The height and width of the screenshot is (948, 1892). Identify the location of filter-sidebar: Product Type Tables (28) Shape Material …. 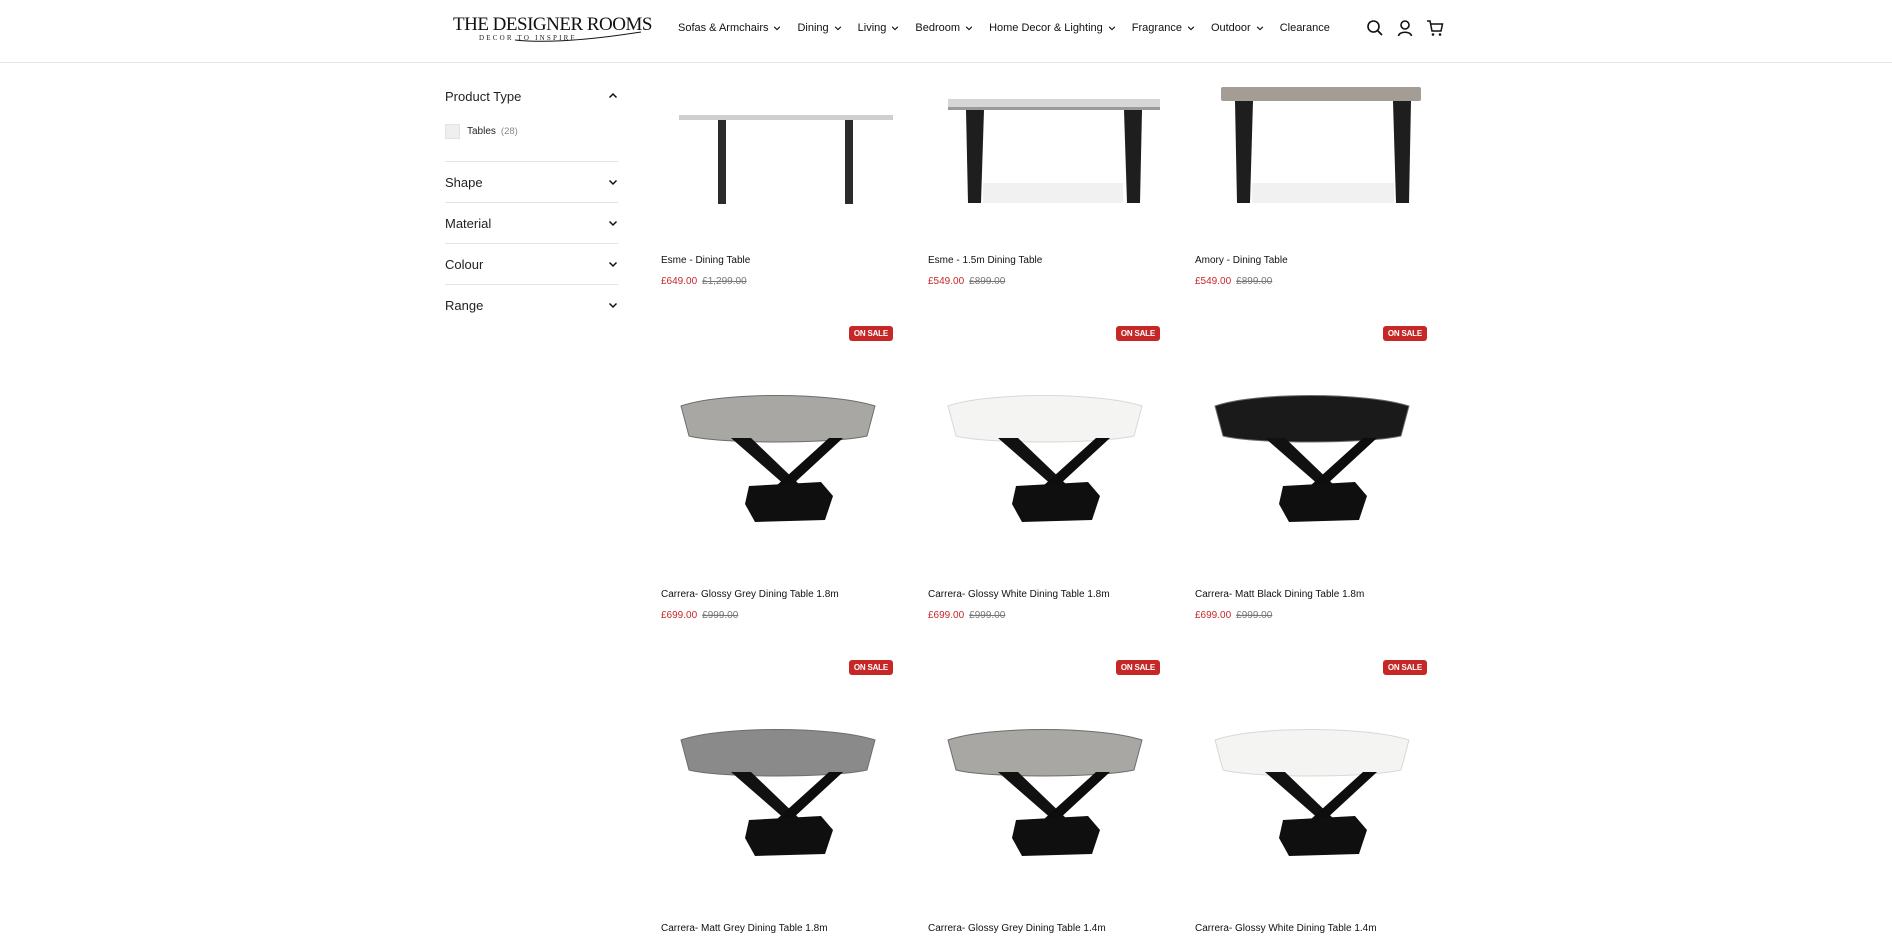
(531, 194).